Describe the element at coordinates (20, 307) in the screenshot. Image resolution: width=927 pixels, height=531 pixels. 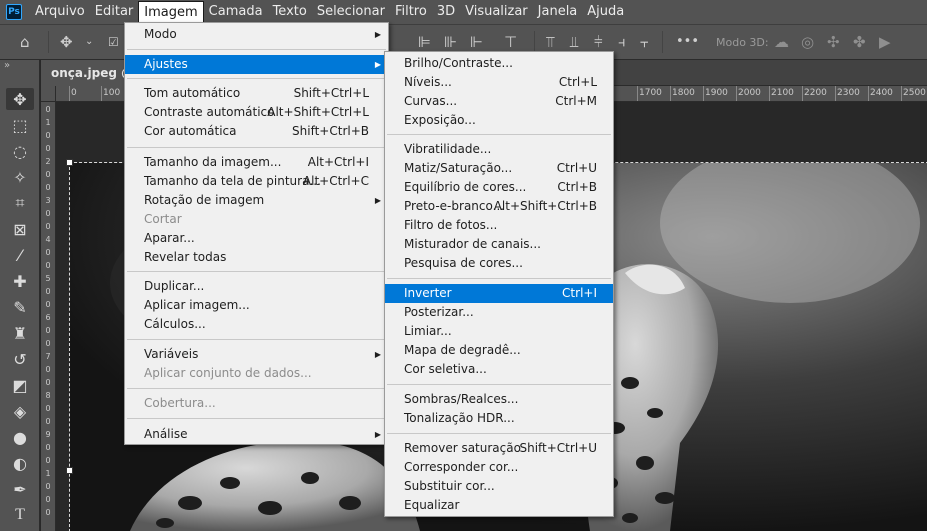
I see `brush-tool-icon: ✎` at that location.